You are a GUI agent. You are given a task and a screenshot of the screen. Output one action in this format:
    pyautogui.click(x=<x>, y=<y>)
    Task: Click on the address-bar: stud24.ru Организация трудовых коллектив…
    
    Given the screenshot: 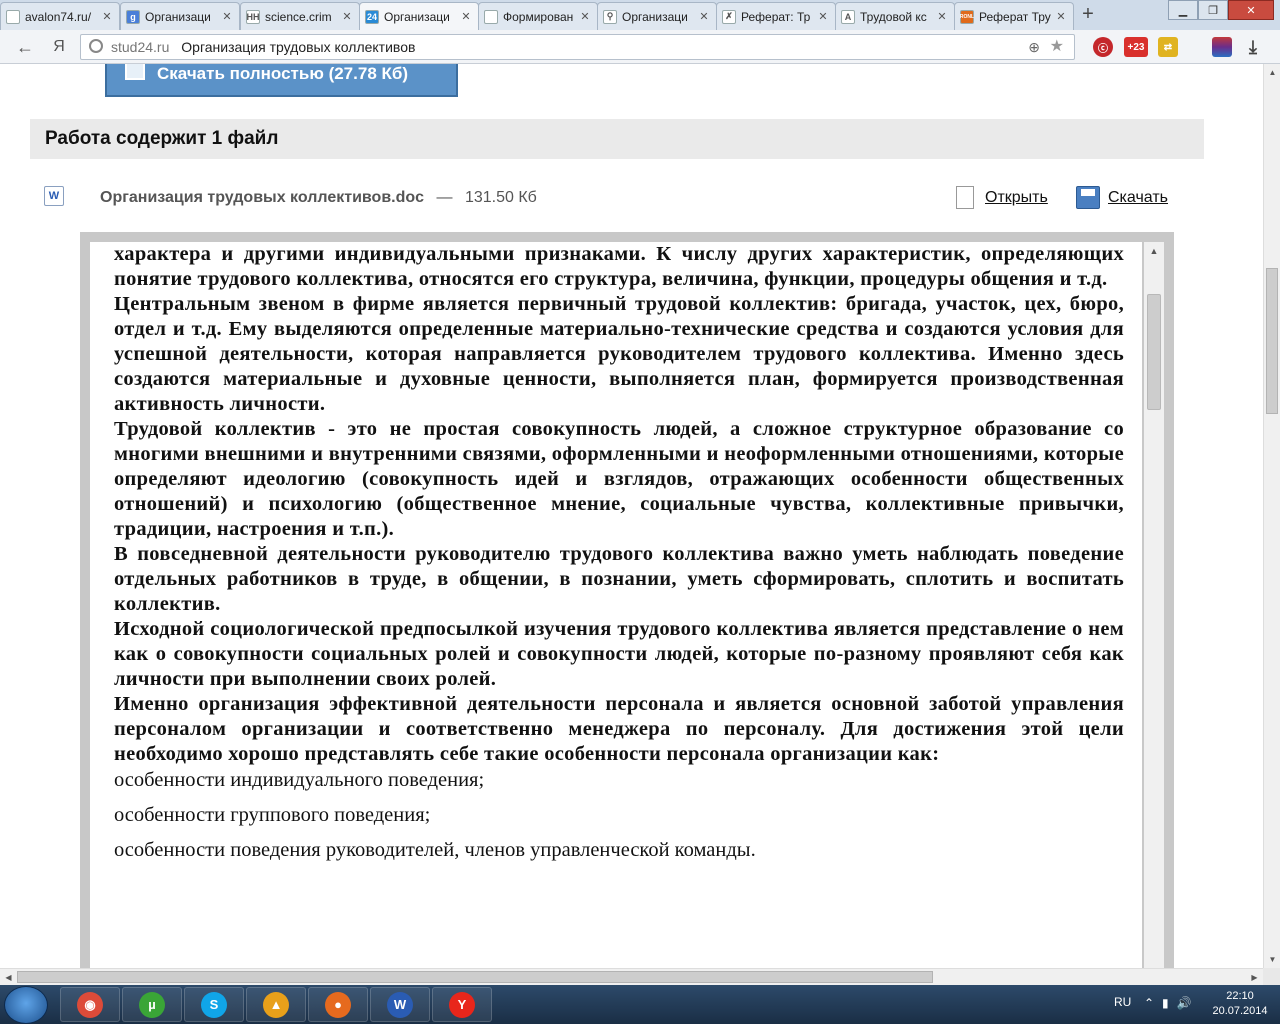 What is the action you would take?
    pyautogui.click(x=577, y=47)
    